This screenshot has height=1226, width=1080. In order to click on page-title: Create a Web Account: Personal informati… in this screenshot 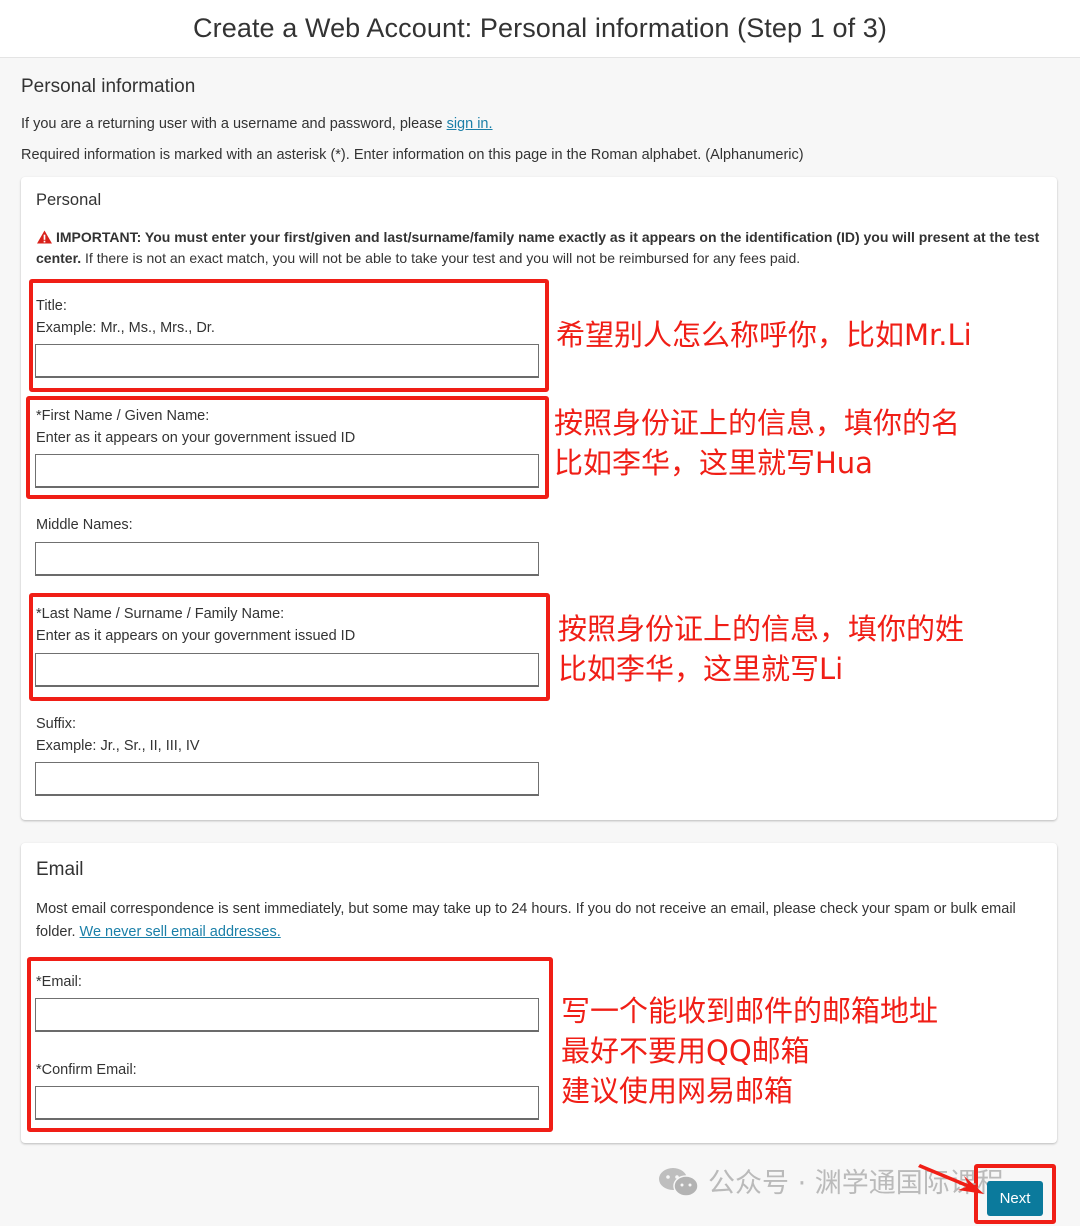, I will do `click(540, 28)`.